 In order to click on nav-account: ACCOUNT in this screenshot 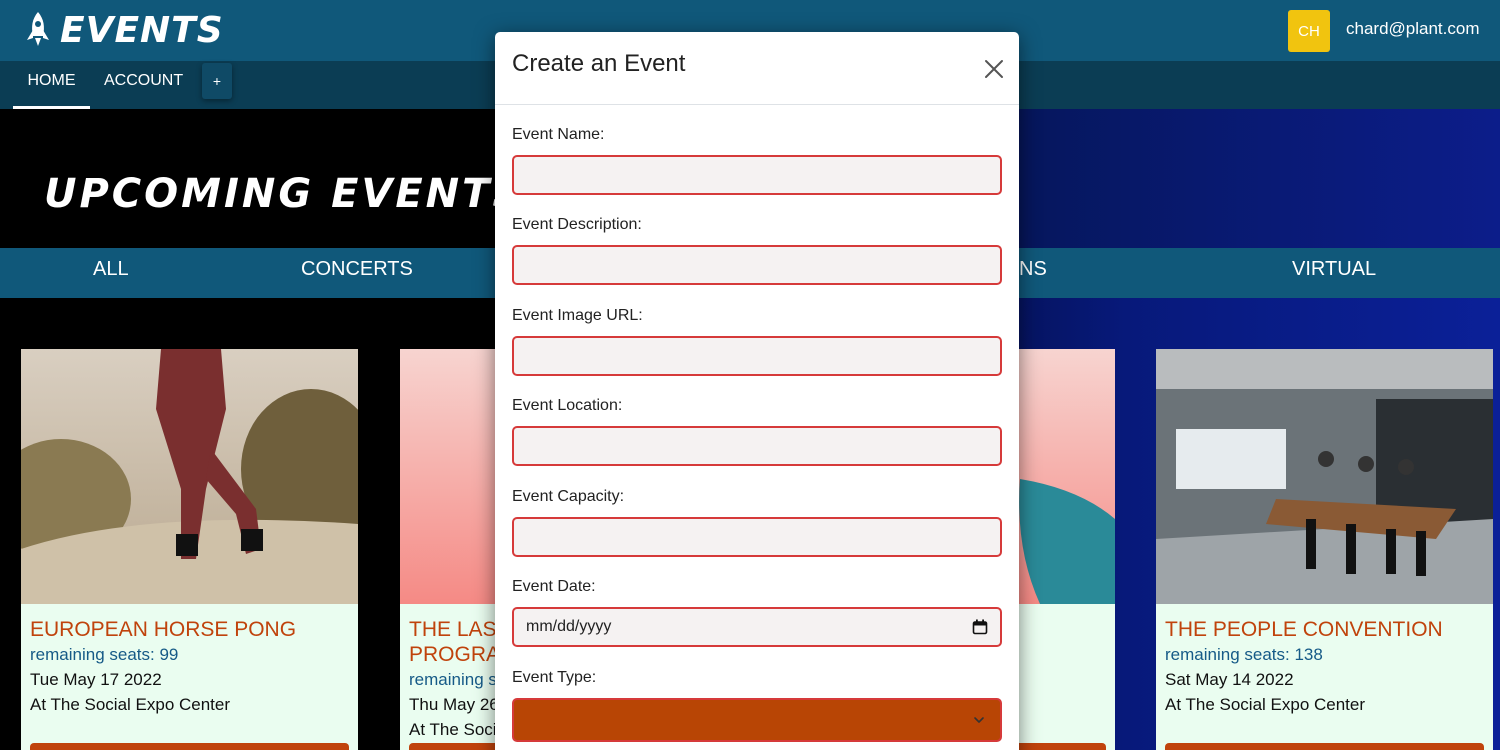, I will do `click(143, 85)`.